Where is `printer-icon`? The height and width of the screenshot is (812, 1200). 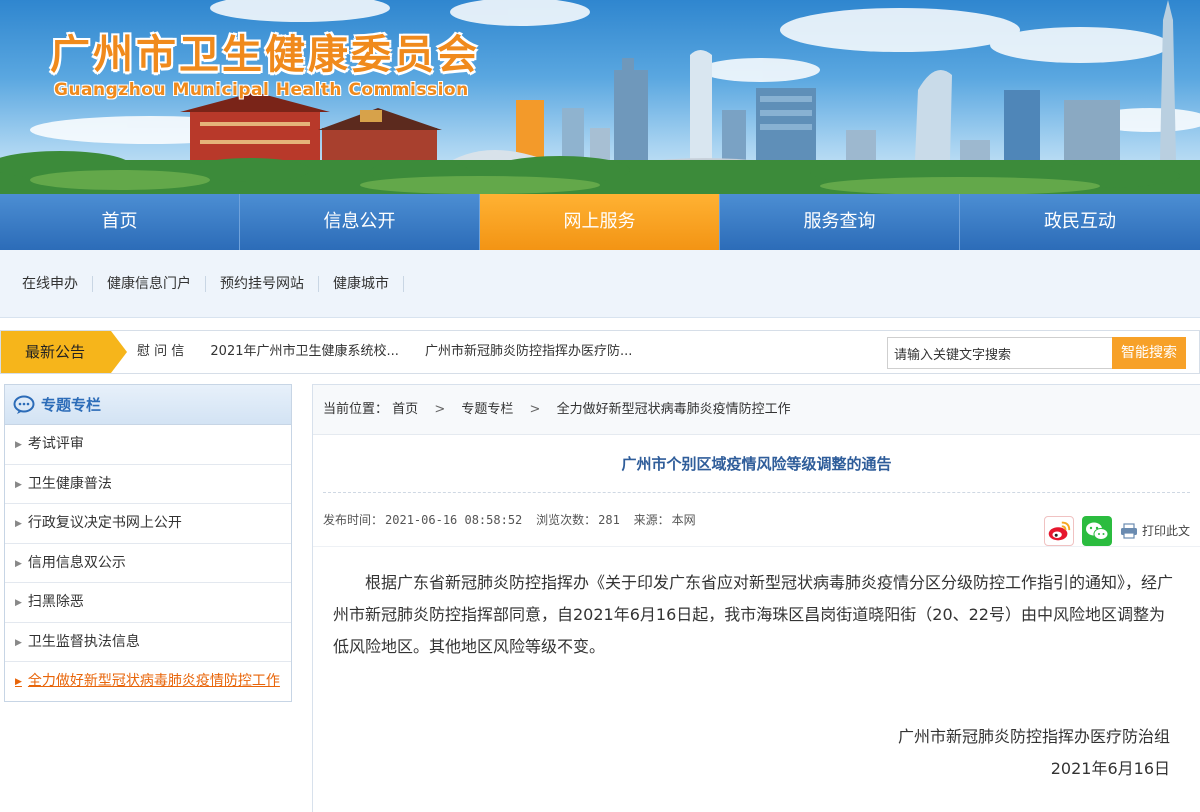
printer-icon is located at coordinates (1128, 531).